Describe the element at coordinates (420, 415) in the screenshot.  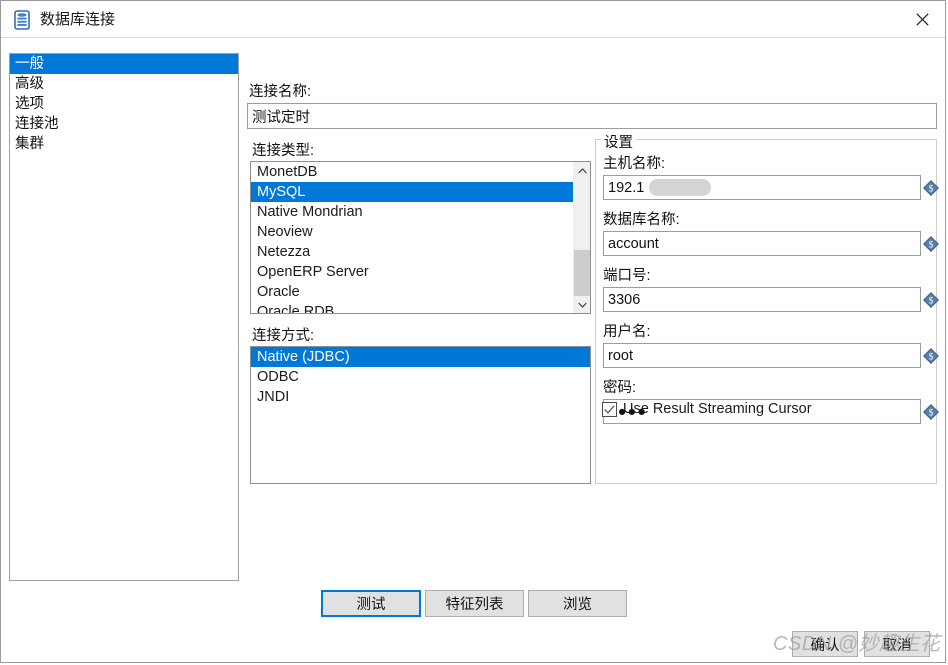
I see `connection-method-list: Native (JDBC) ODBC JNDI` at that location.